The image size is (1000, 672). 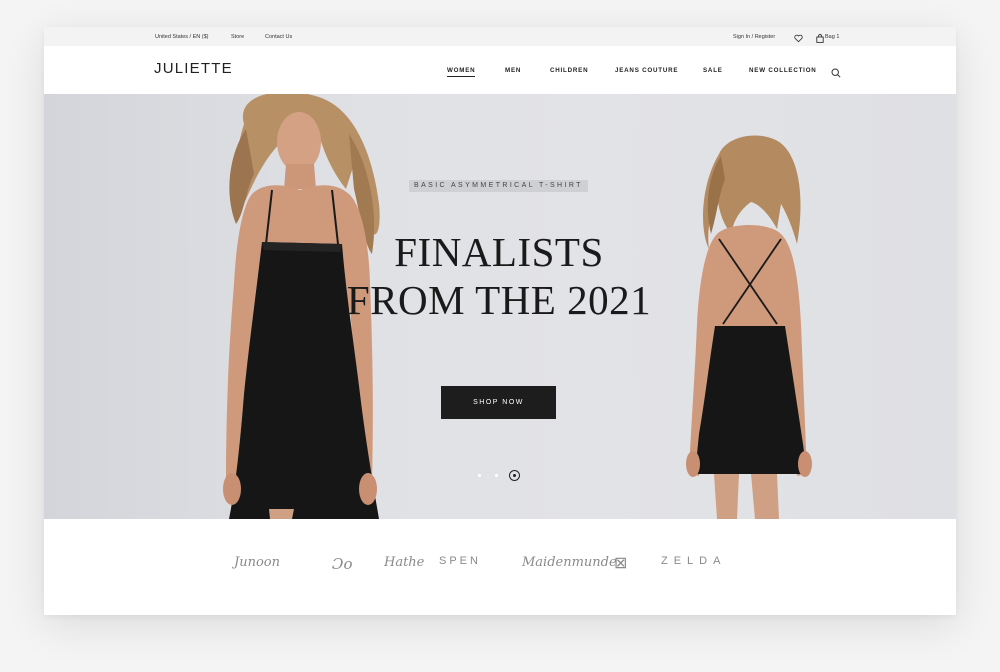 What do you see at coordinates (713, 70) in the screenshot?
I see `nav-sale: SALE` at bounding box center [713, 70].